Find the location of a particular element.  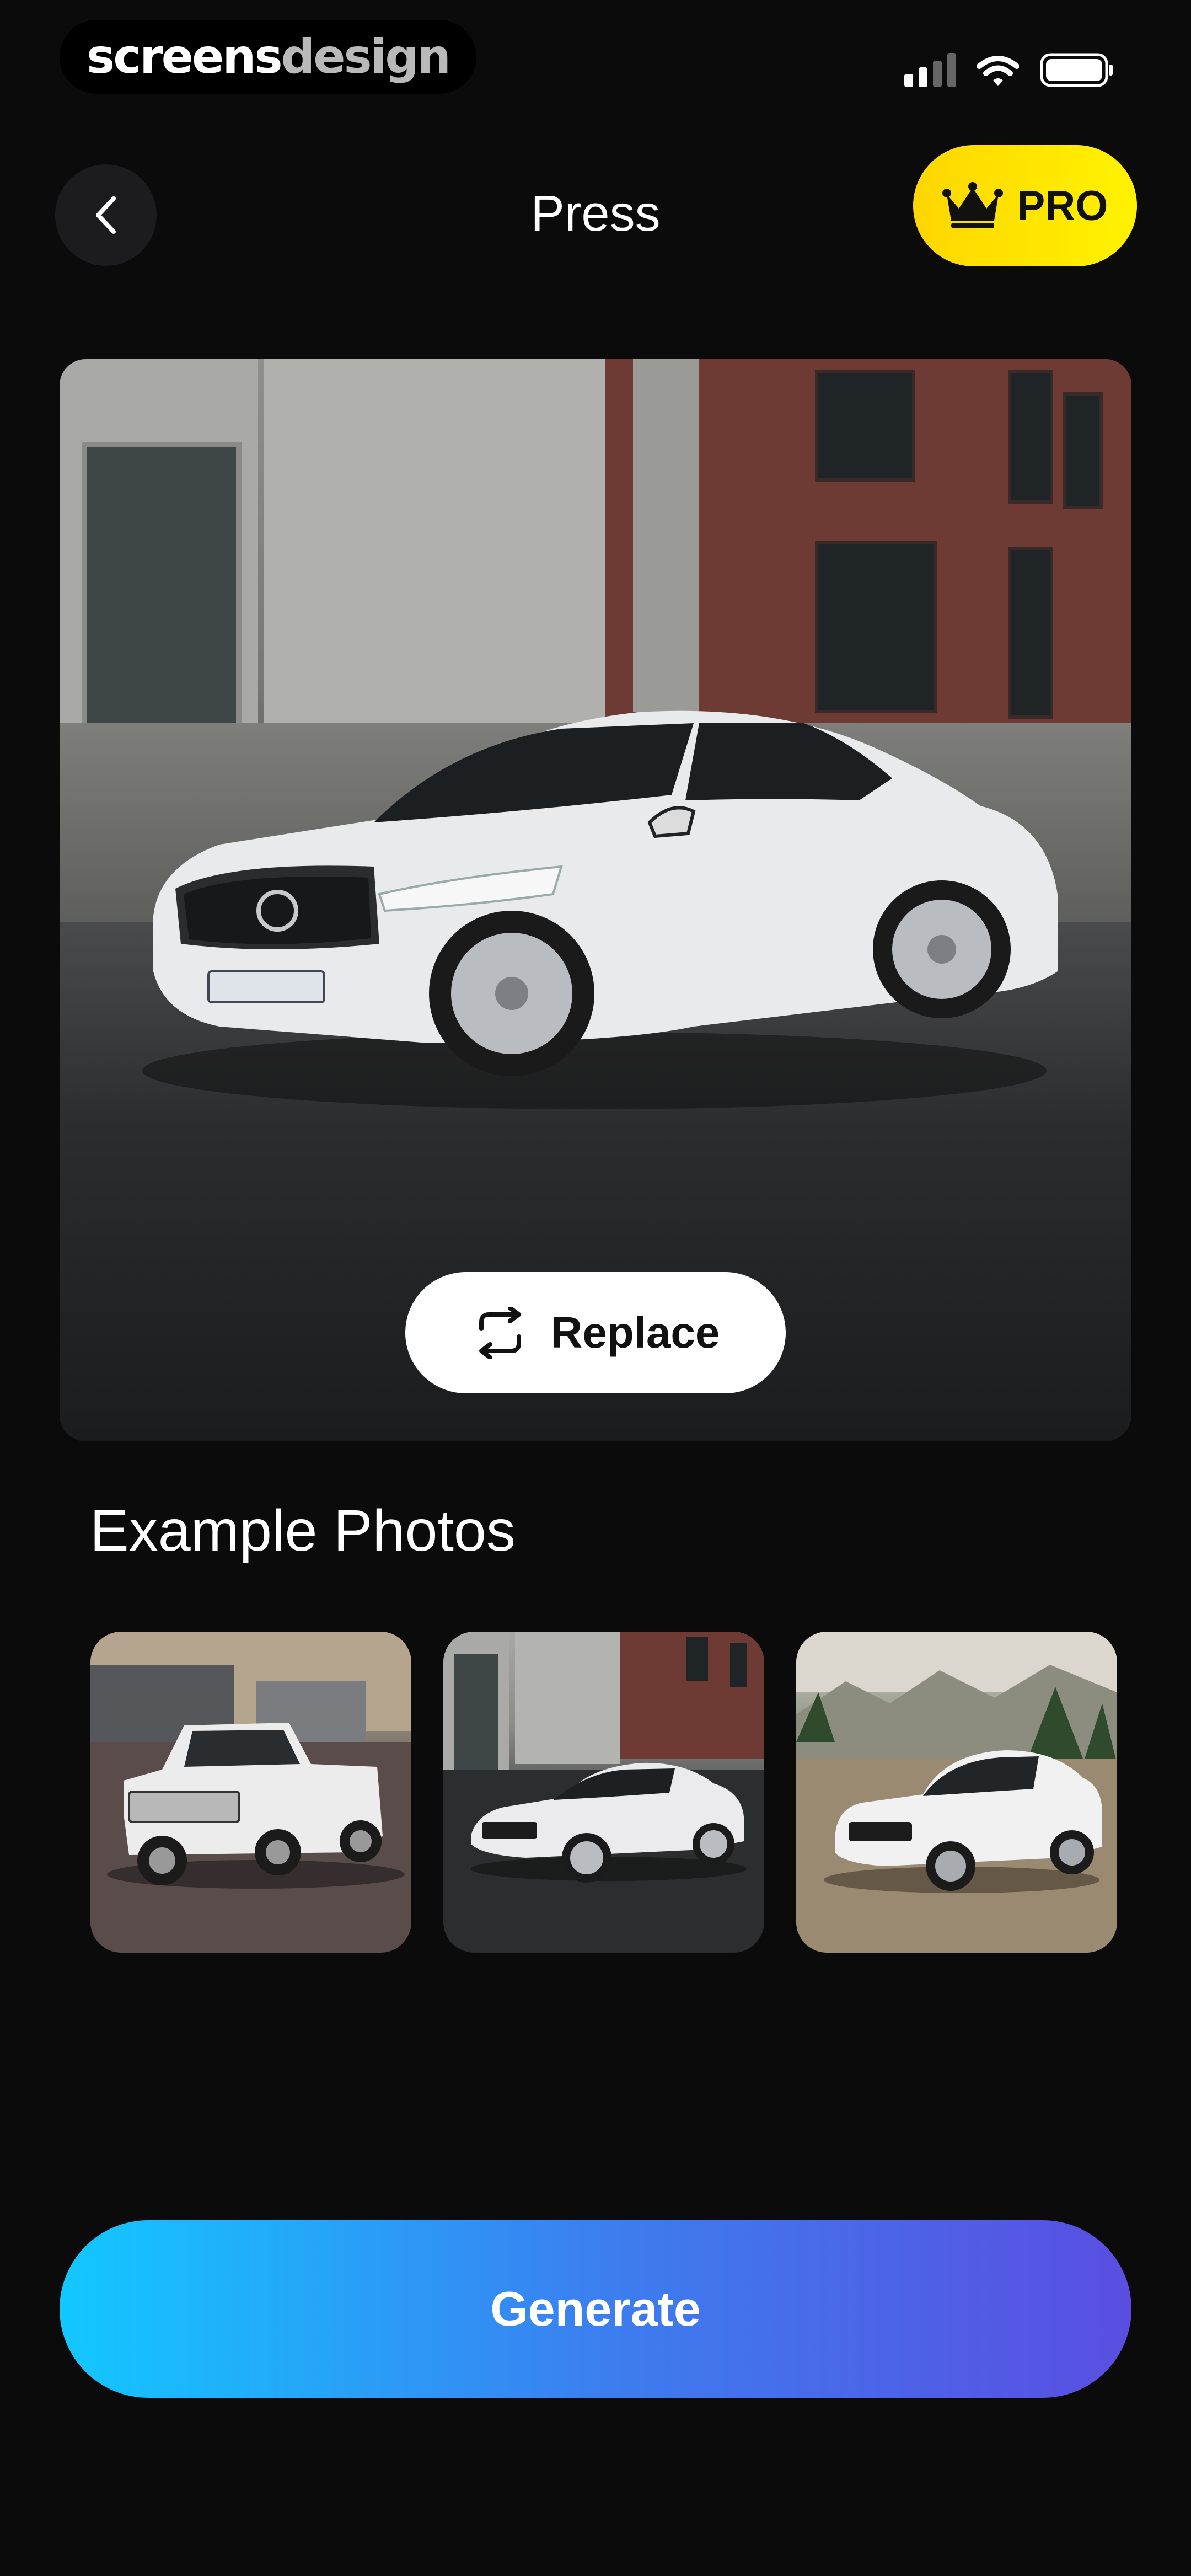

pickup-truck-illustration is located at coordinates (250, 1792).